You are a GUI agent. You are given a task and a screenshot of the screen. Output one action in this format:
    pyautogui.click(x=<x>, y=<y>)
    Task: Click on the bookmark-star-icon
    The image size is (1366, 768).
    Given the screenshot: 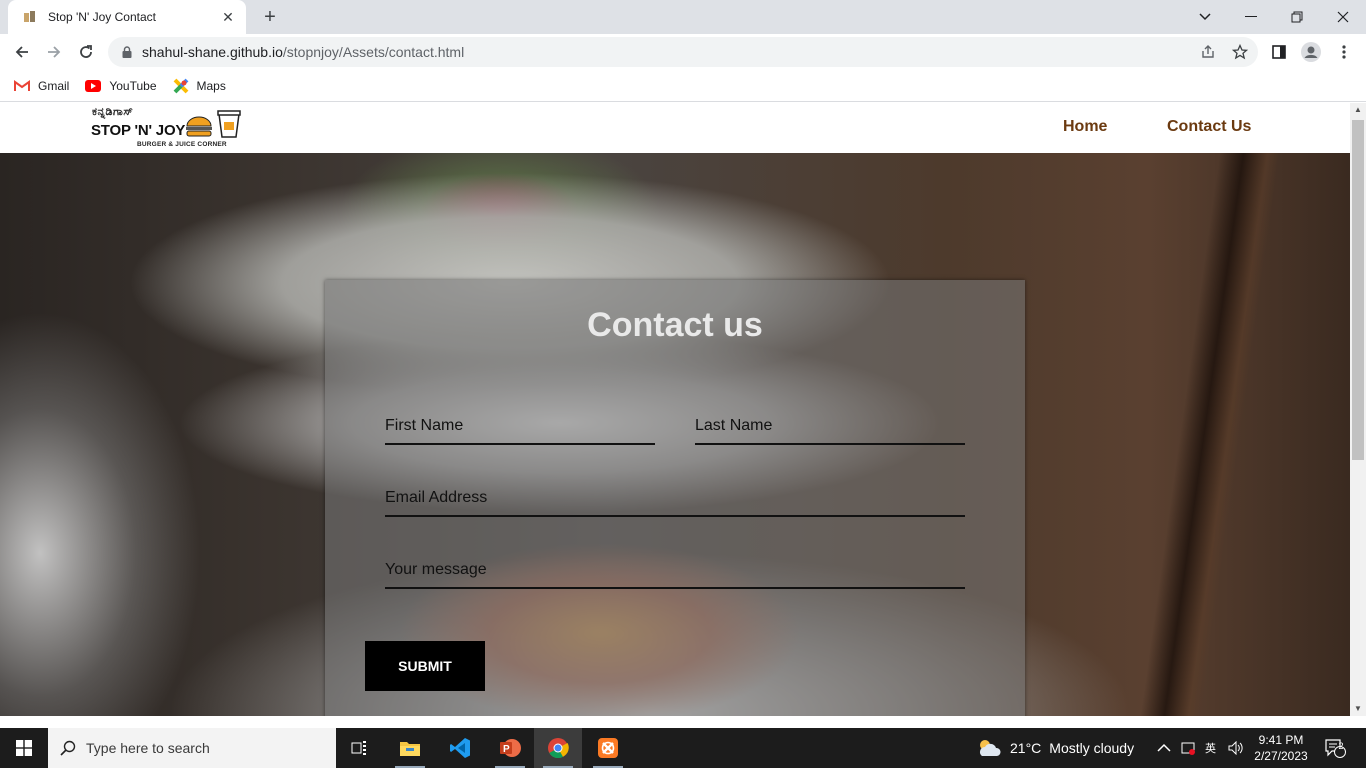 What is the action you would take?
    pyautogui.click(x=1240, y=52)
    